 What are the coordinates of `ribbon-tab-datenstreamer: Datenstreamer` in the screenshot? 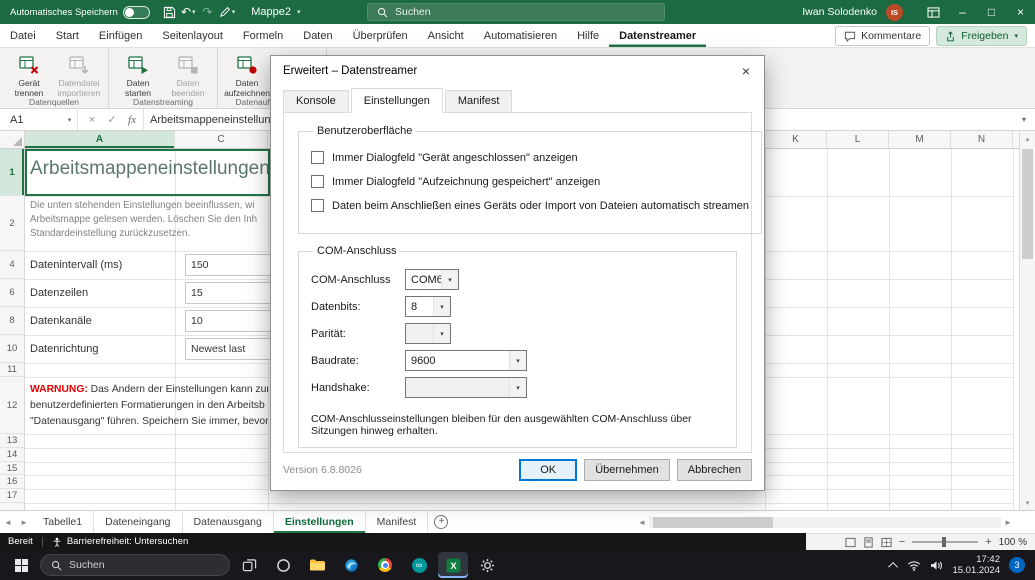 It's located at (657, 35).